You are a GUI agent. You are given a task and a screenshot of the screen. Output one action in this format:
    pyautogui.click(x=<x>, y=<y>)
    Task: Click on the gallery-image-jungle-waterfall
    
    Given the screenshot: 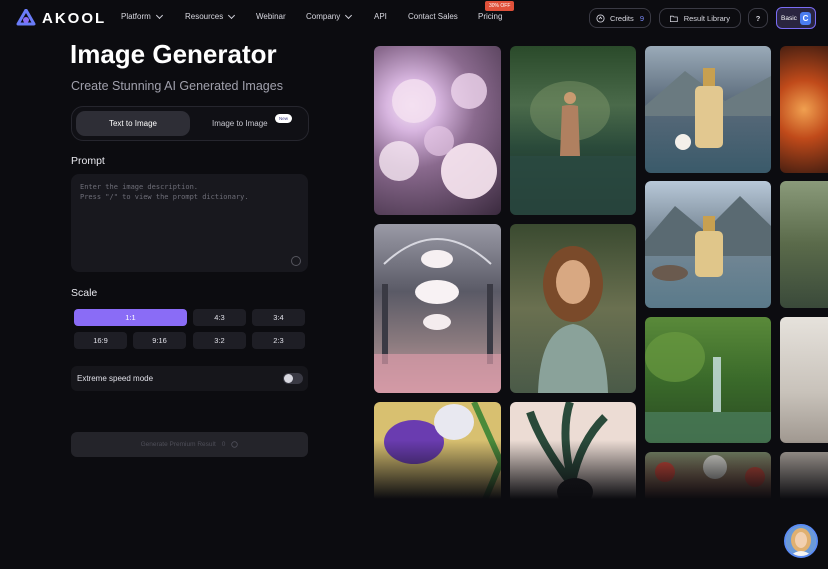 What is the action you would take?
    pyautogui.click(x=708, y=380)
    